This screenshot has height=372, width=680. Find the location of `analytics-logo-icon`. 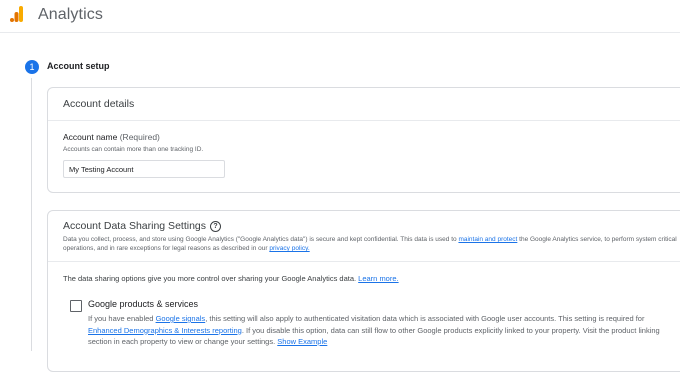

analytics-logo-icon is located at coordinates (17, 14).